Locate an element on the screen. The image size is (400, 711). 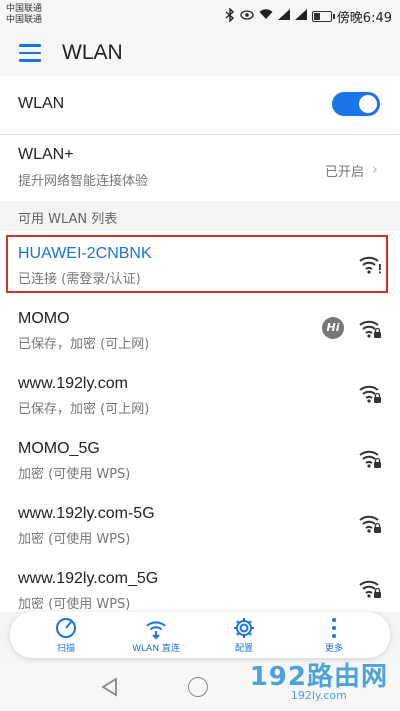
network-name: MOMO_5G is located at coordinates (59, 448).